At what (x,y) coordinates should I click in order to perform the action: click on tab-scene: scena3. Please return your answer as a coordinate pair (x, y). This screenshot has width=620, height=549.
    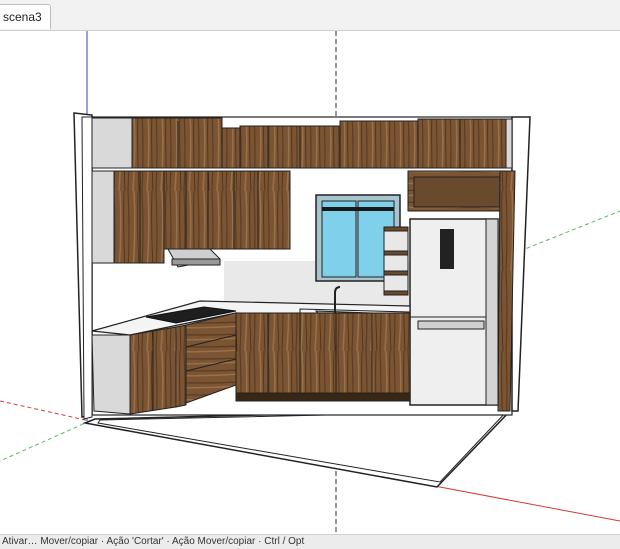
    Looking at the image, I should click on (25, 16).